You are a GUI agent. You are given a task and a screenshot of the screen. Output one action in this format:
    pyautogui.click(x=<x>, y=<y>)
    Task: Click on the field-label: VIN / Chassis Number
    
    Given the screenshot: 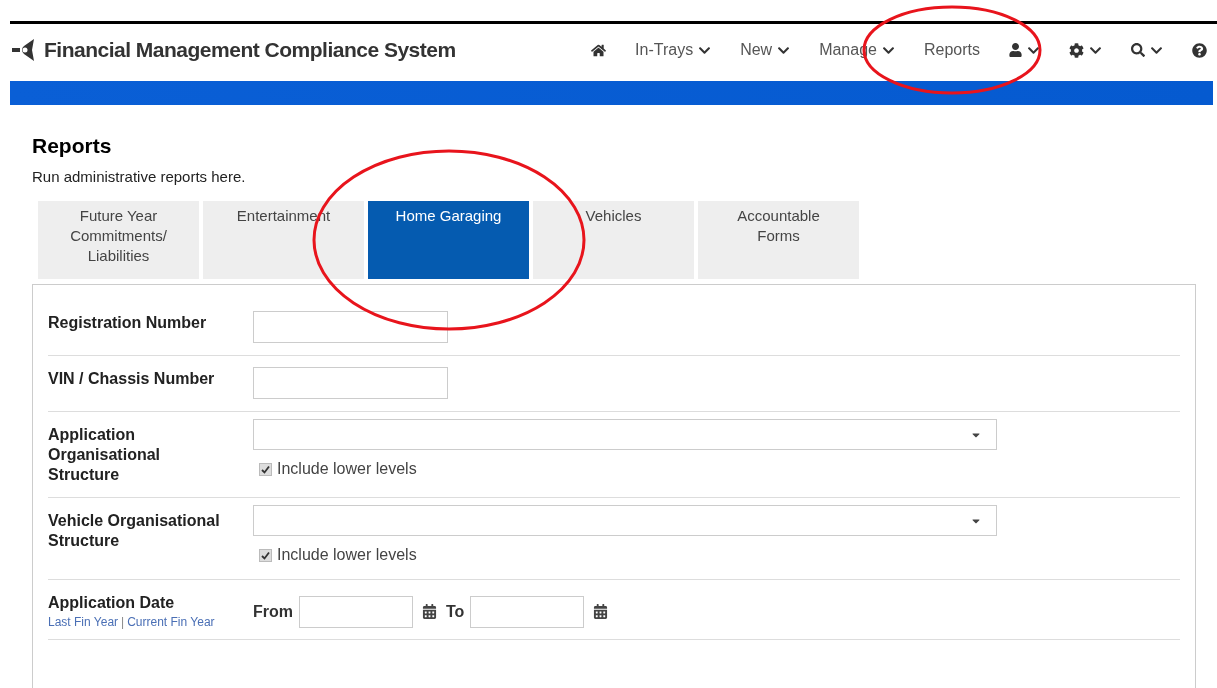 What is the action you would take?
    pyautogui.click(x=132, y=379)
    